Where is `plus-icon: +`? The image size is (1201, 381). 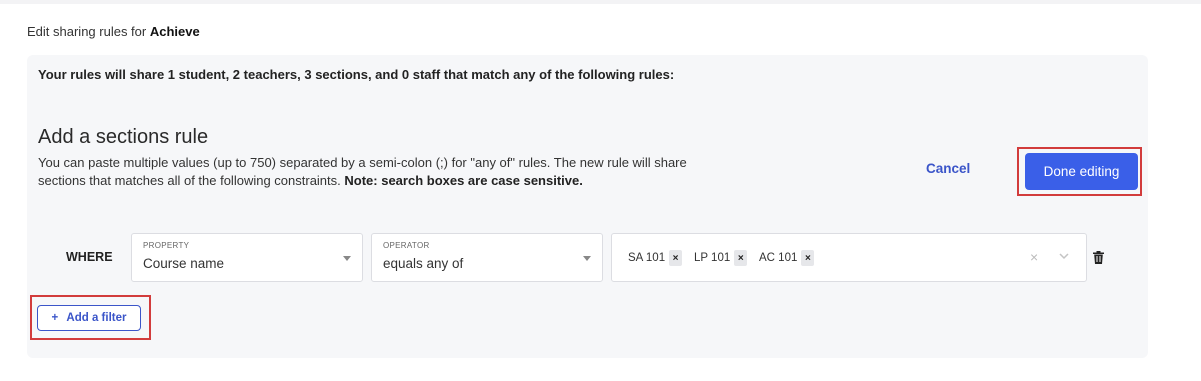 plus-icon: + is located at coordinates (55, 318).